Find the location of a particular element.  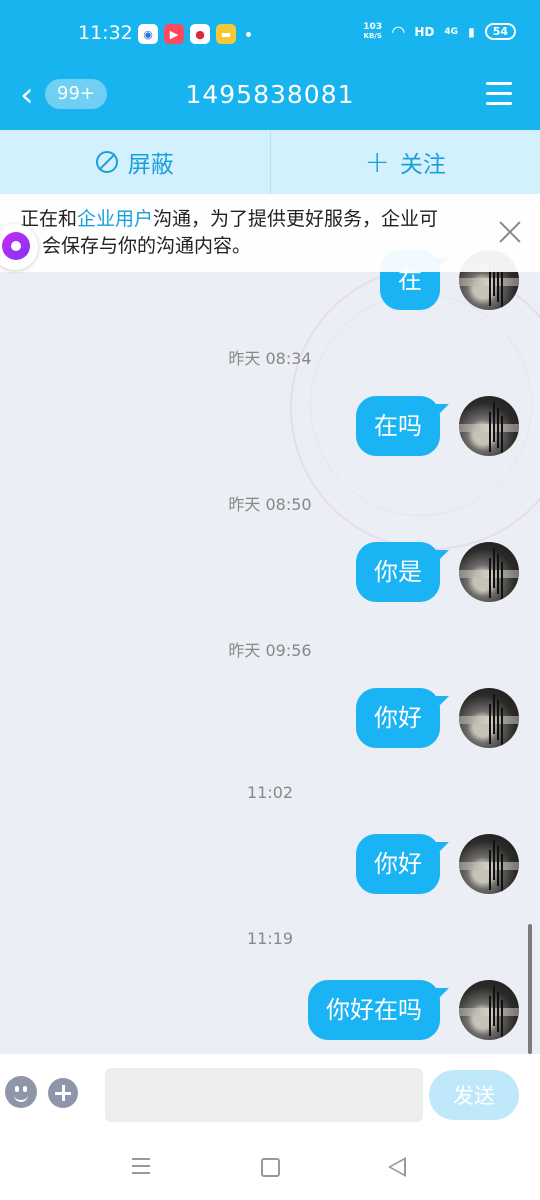

block-icon is located at coordinates (106, 162).